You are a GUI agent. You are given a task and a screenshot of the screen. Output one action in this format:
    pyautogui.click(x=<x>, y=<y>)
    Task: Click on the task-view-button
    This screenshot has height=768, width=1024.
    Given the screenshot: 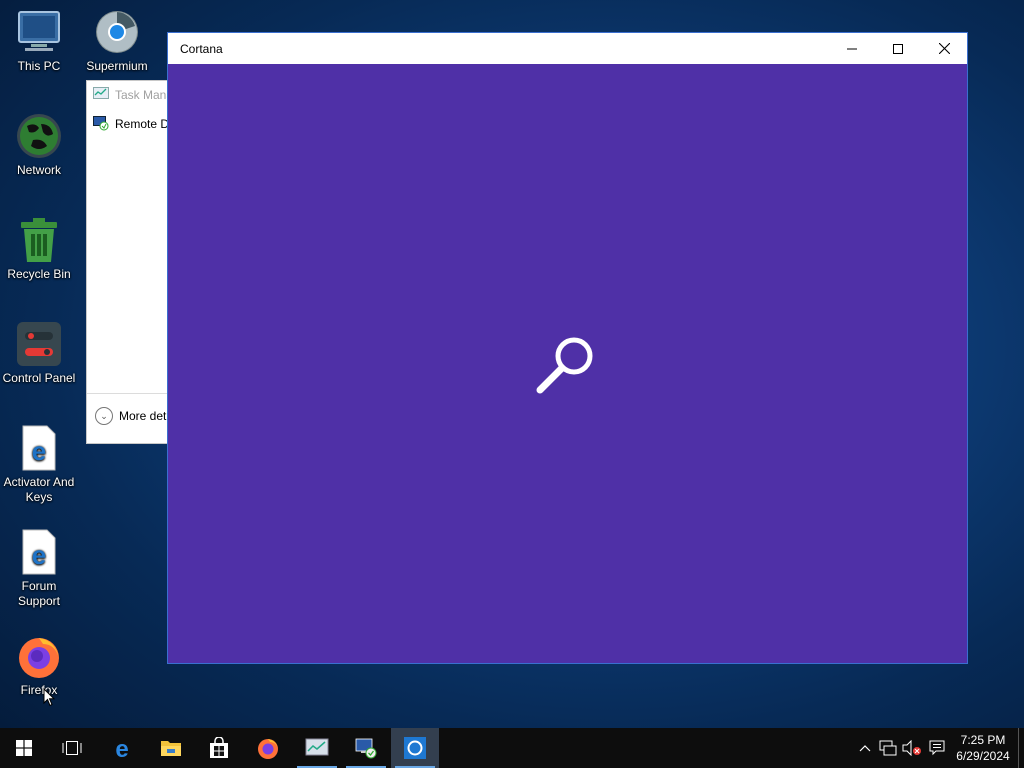 What is the action you would take?
    pyautogui.click(x=72, y=748)
    